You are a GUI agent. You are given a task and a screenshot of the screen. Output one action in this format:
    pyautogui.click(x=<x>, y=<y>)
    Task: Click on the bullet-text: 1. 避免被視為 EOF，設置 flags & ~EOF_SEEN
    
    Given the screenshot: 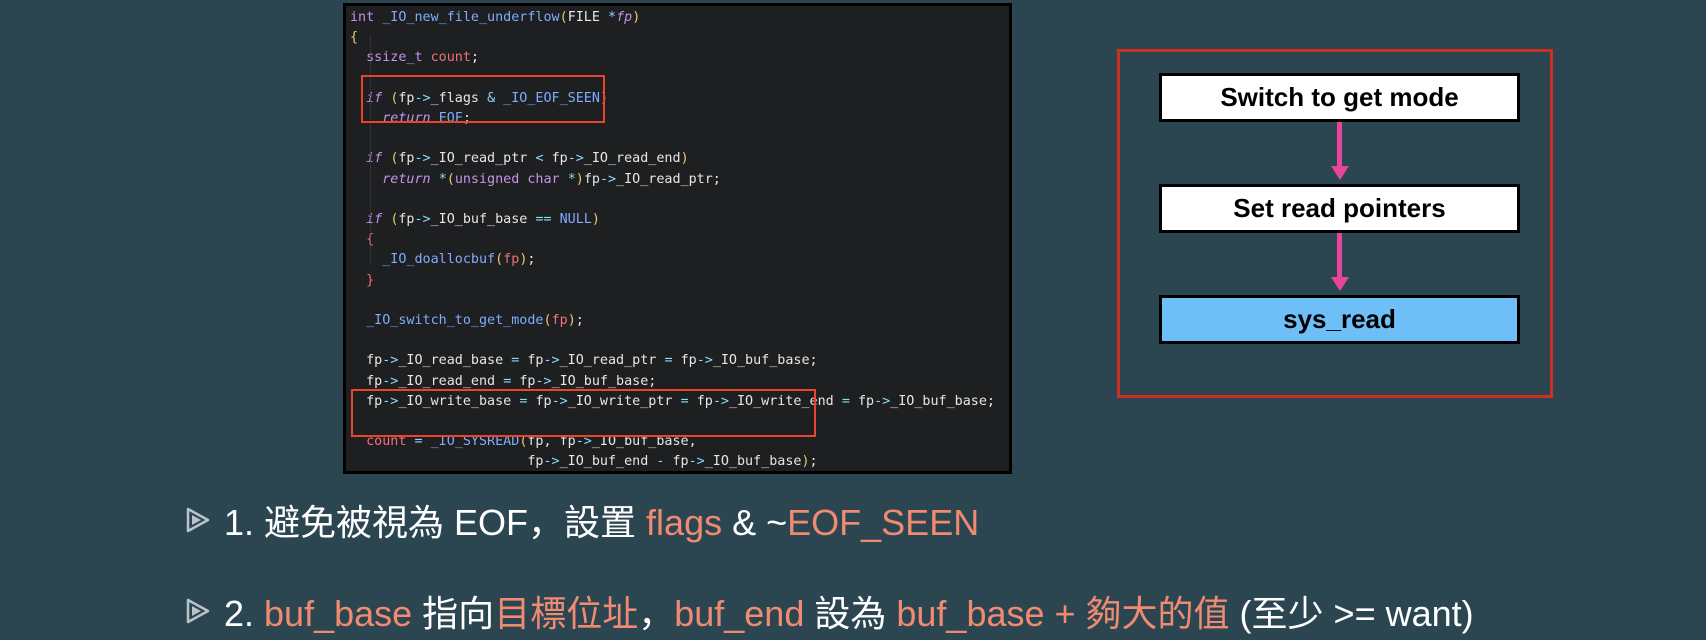 What is the action you would take?
    pyautogui.click(x=602, y=522)
    